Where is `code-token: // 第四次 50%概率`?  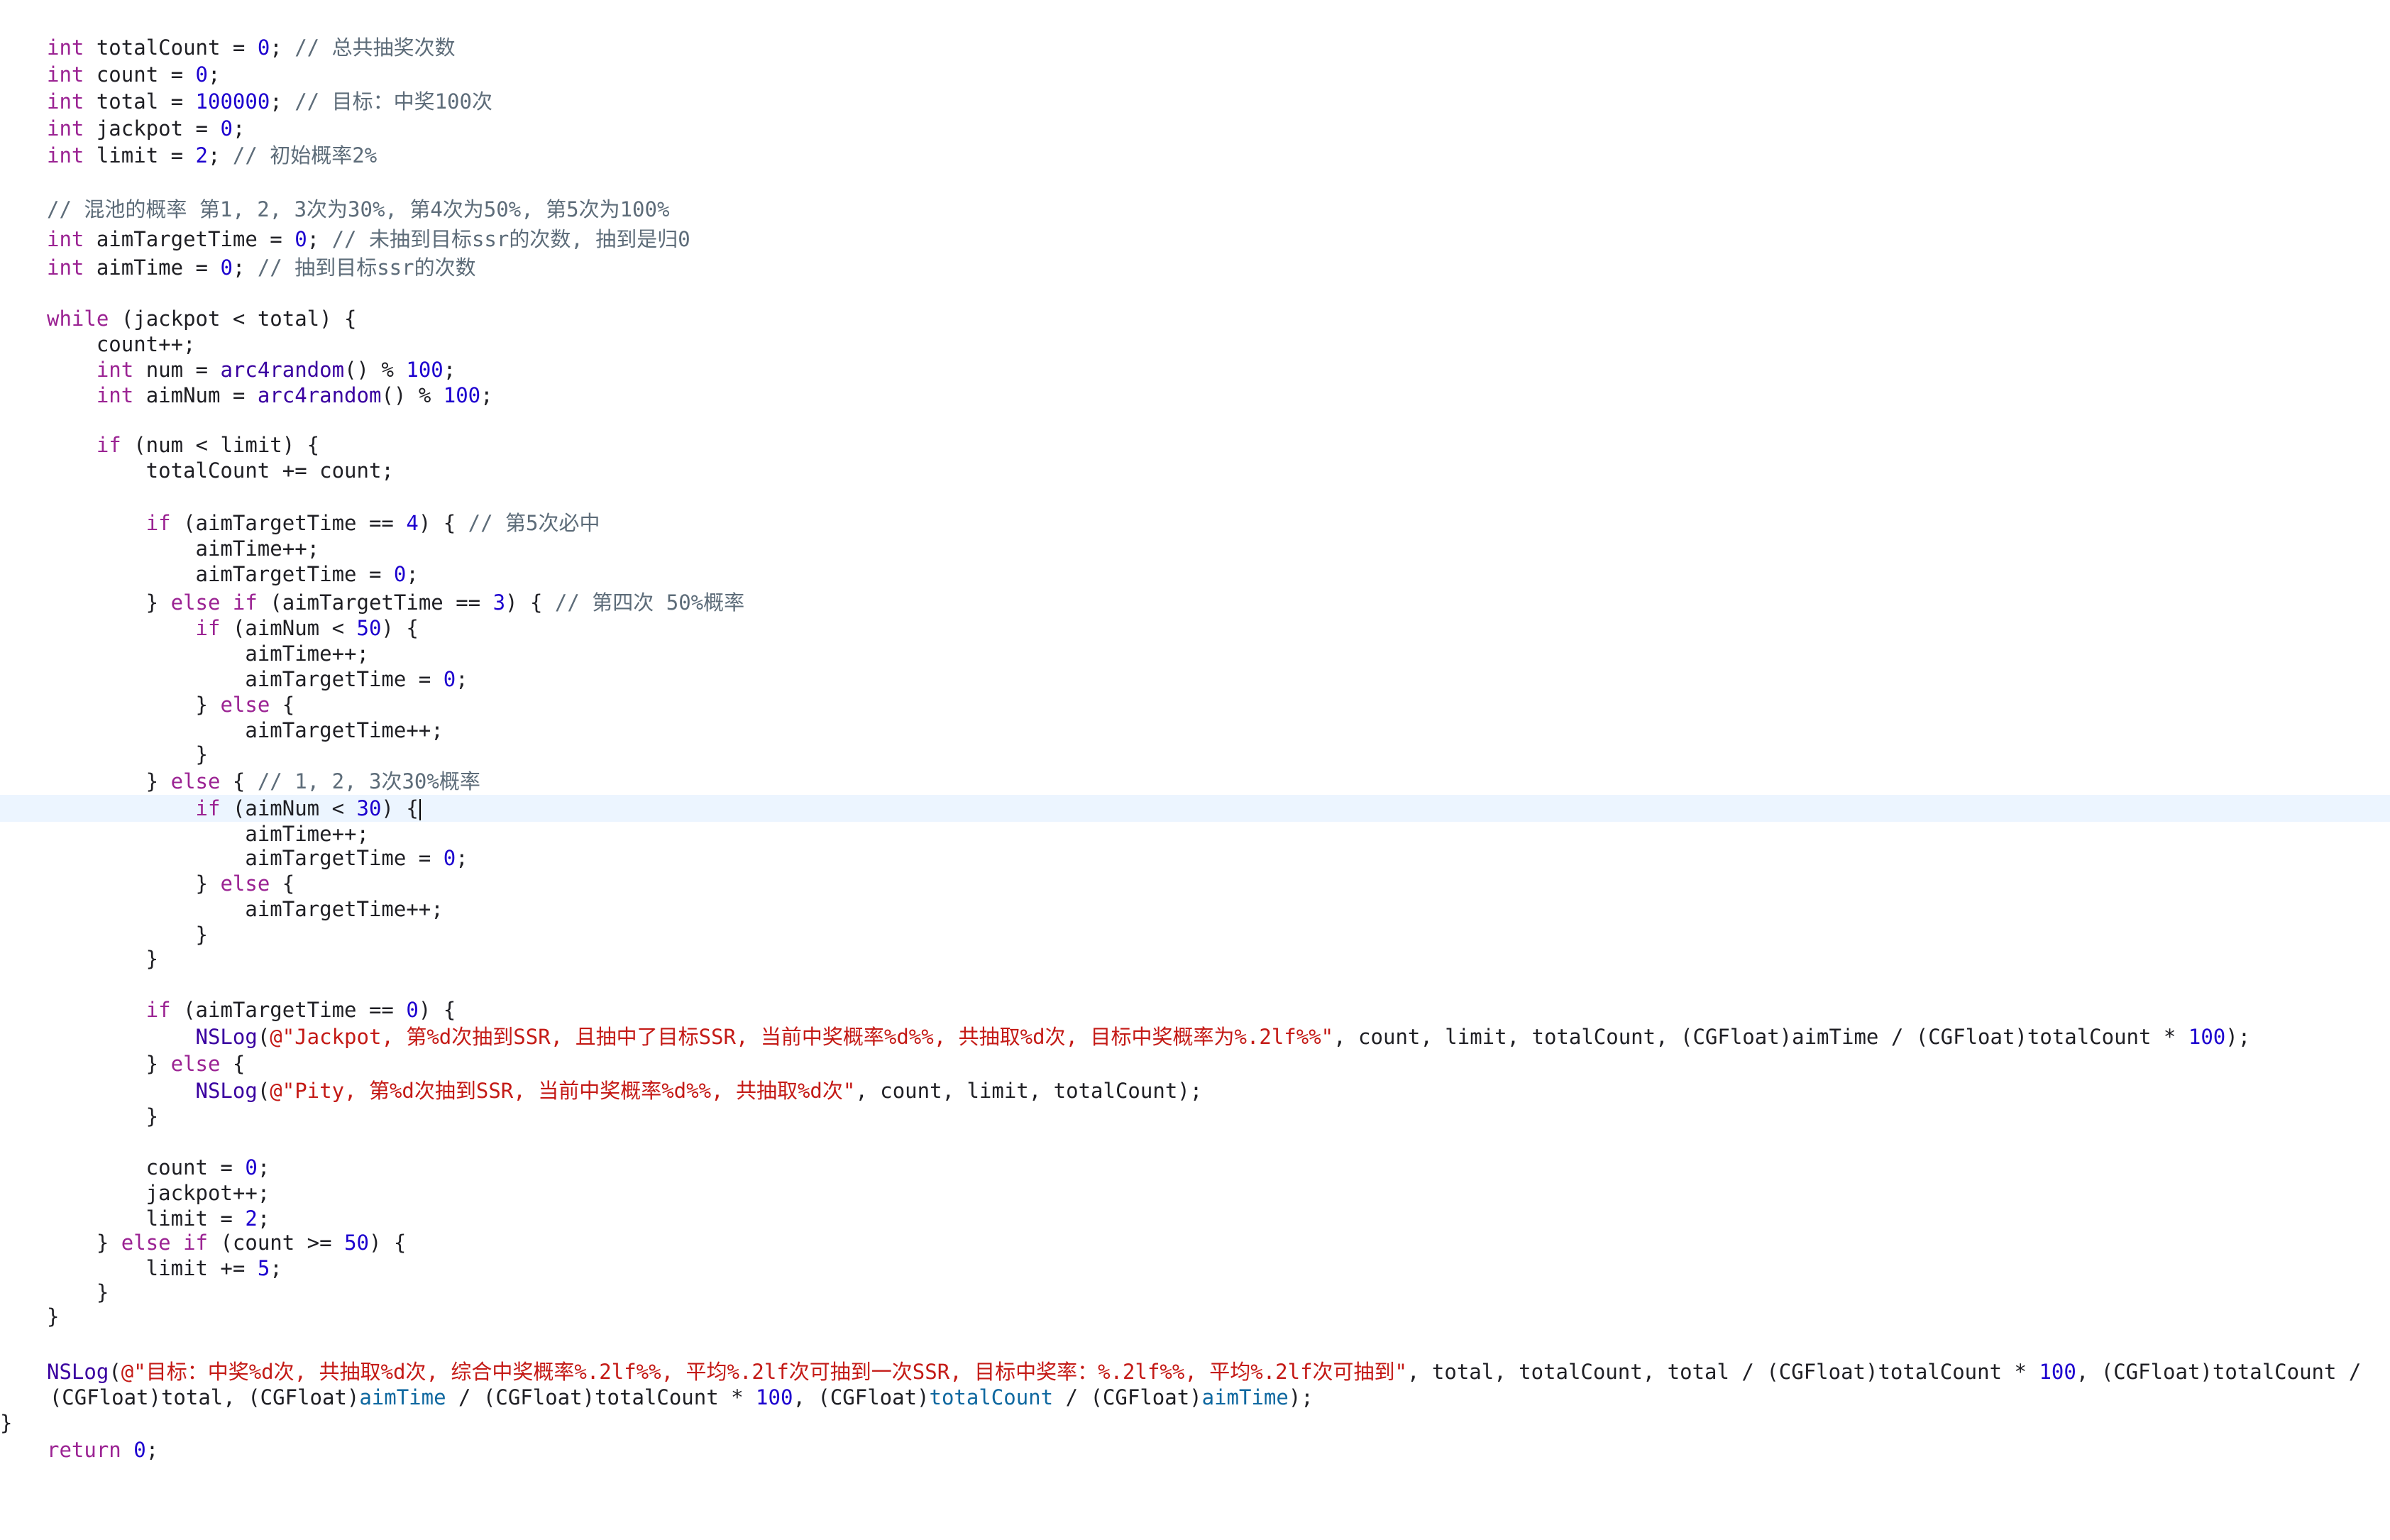
code-token: // 第四次 50%概率 is located at coordinates (649, 602).